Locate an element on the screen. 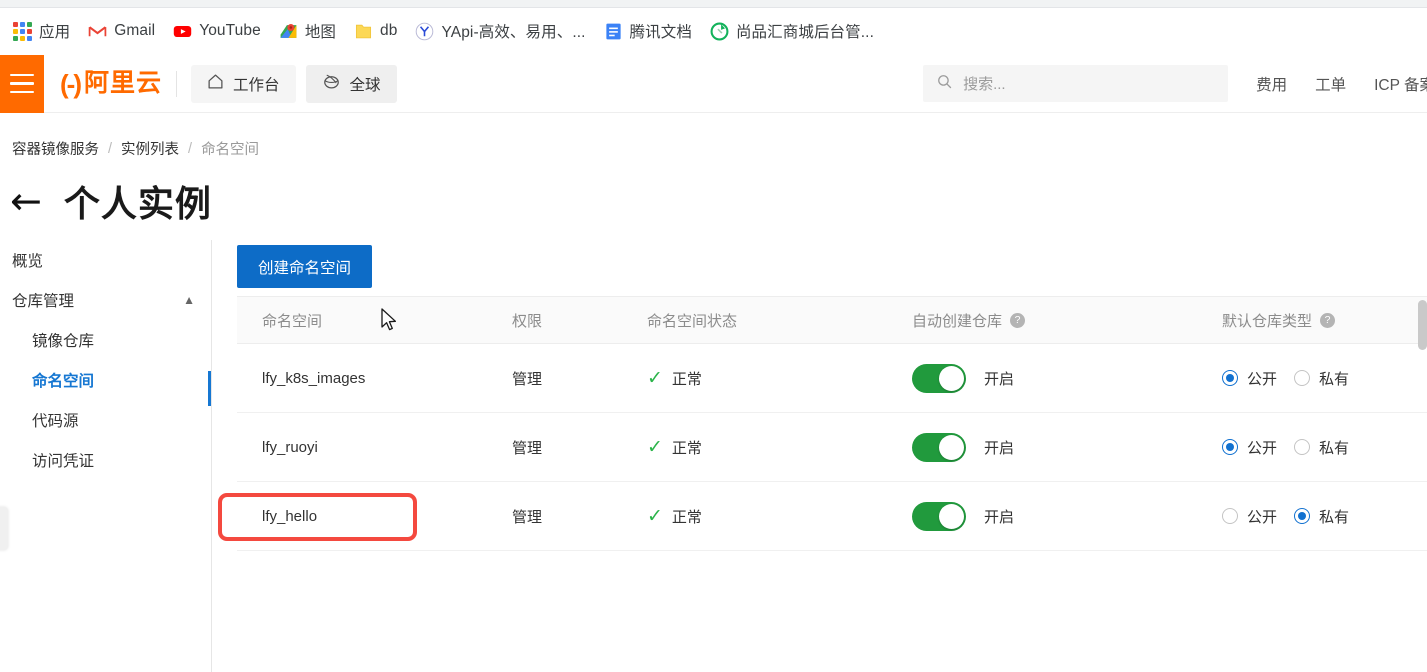 The width and height of the screenshot is (1427, 672). breadcrumb-item-0: 容器镜像服务 is located at coordinates (55, 148).